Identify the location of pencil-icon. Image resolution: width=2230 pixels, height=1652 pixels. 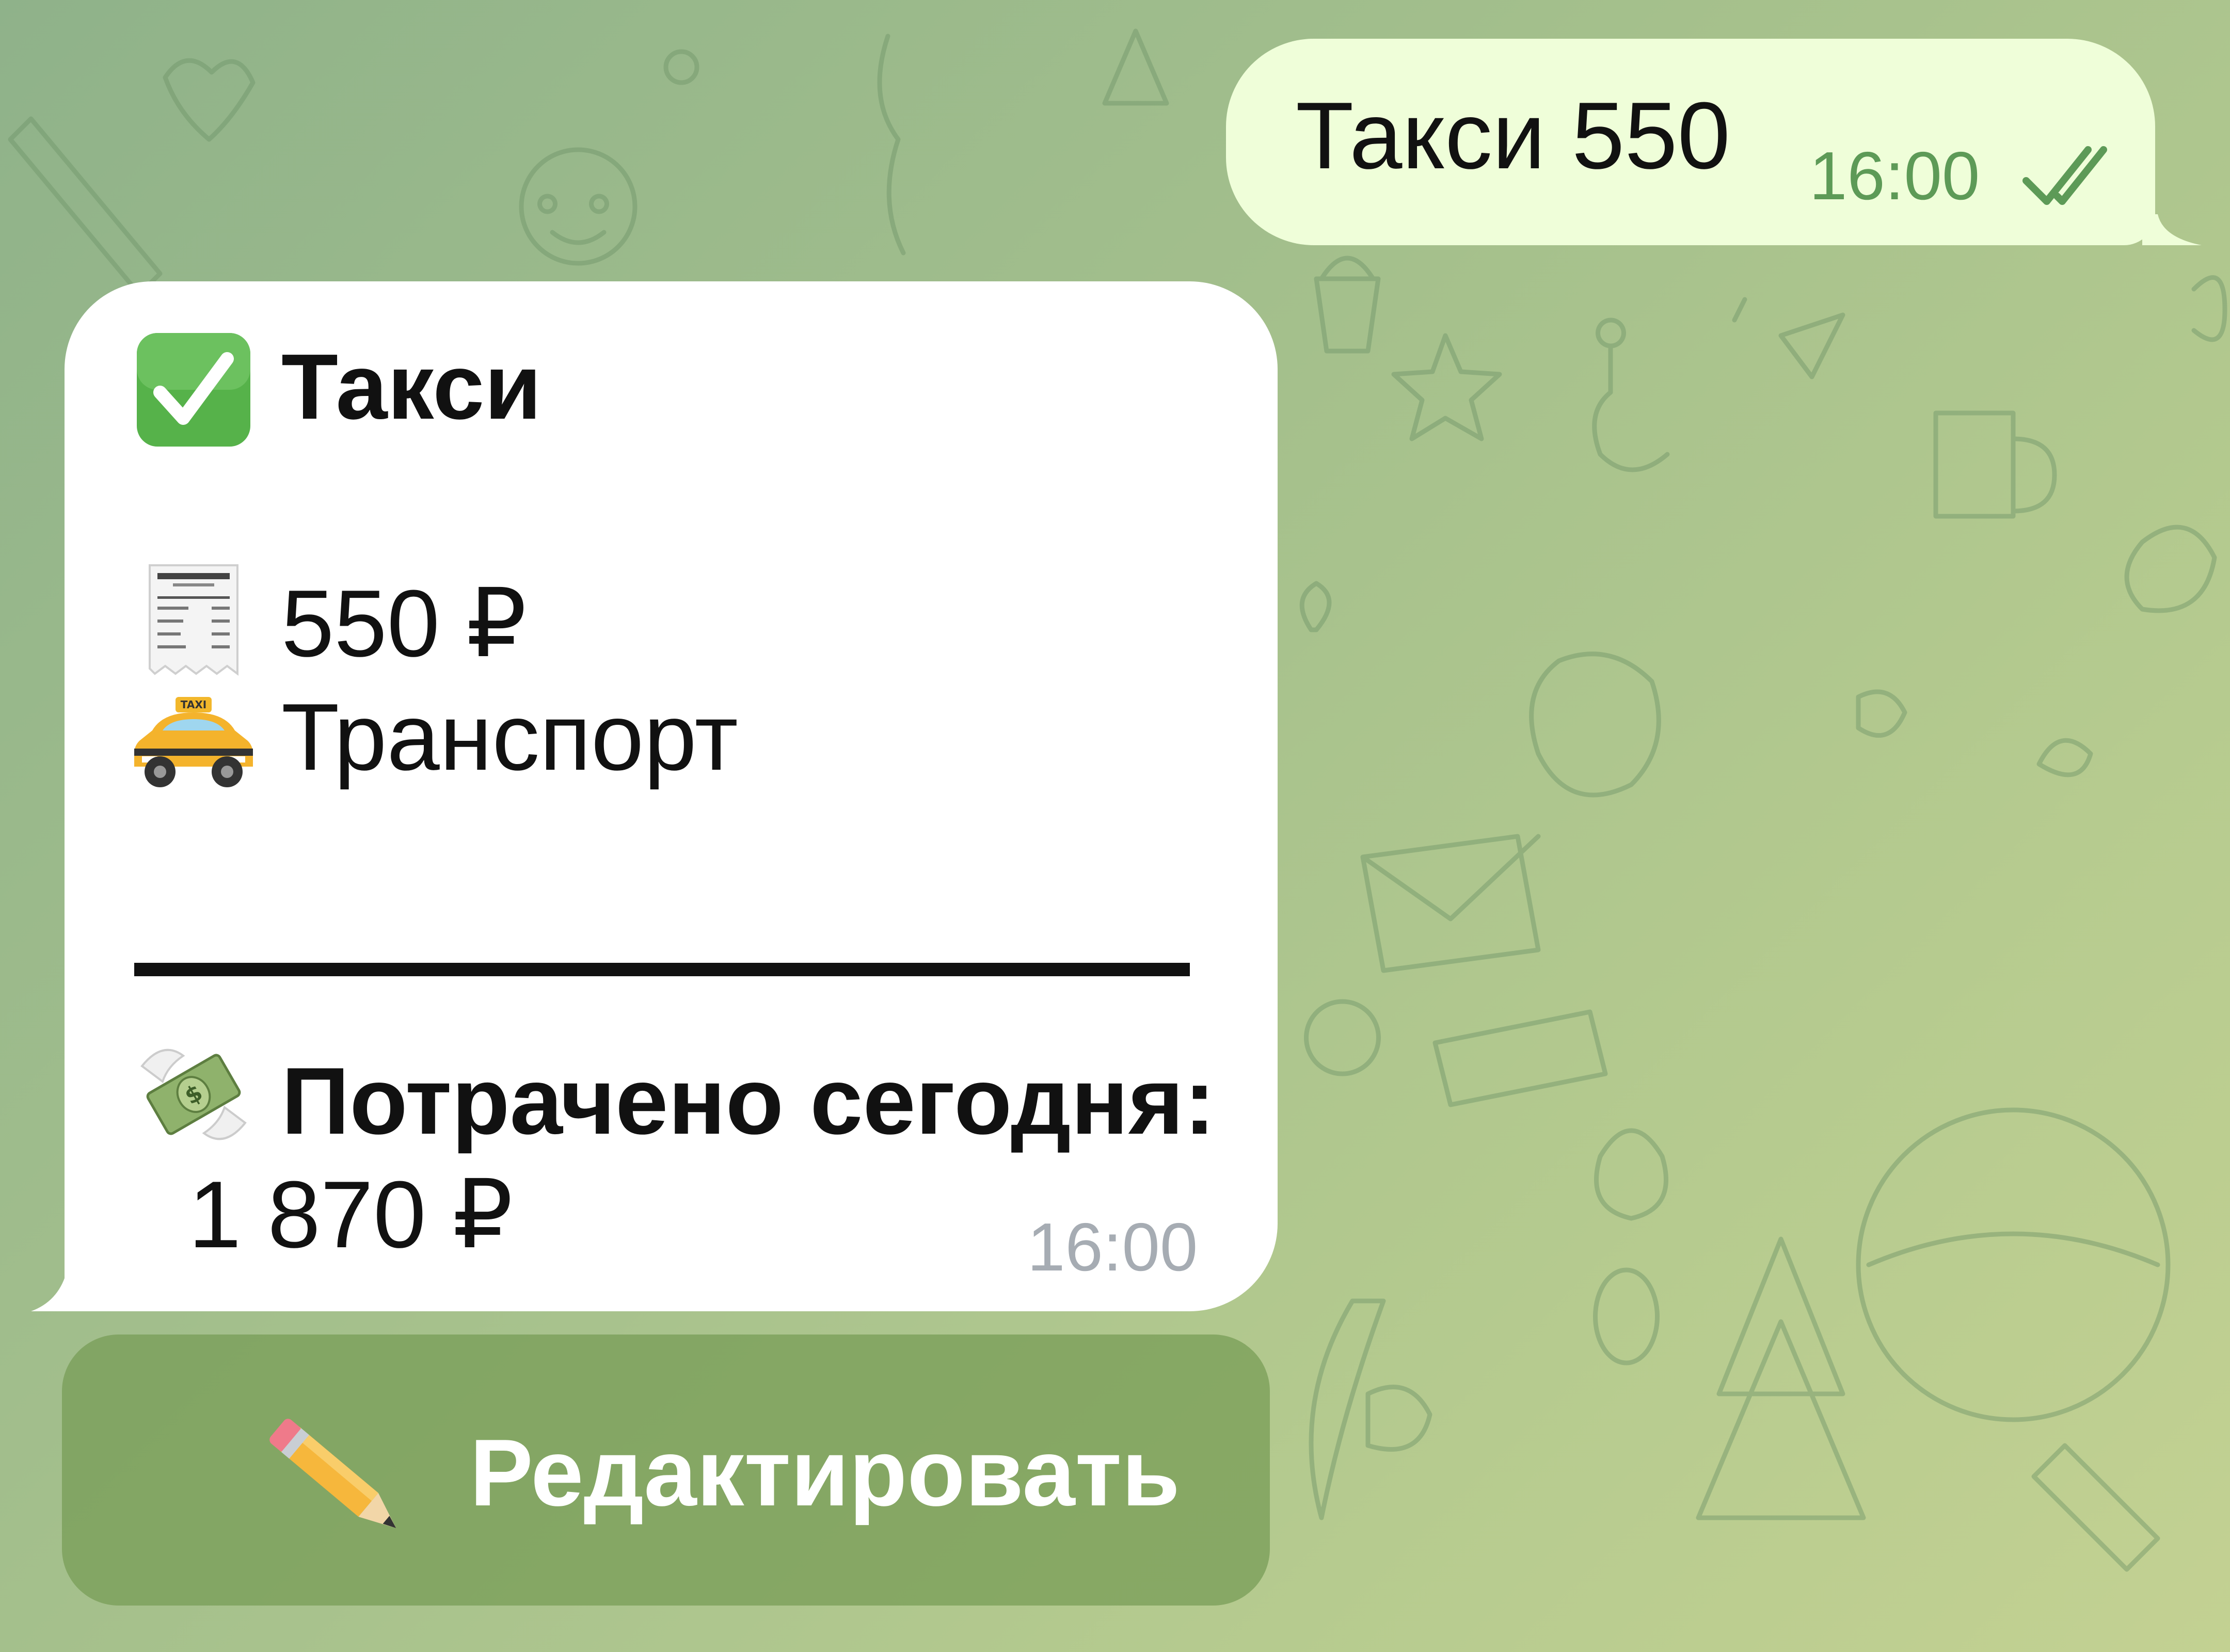
(332, 1473).